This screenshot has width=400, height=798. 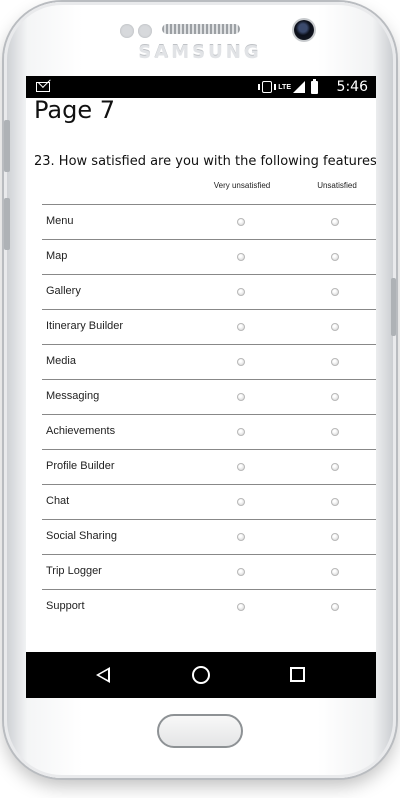 I want to click on row-label: Achievements, so click(x=81, y=431).